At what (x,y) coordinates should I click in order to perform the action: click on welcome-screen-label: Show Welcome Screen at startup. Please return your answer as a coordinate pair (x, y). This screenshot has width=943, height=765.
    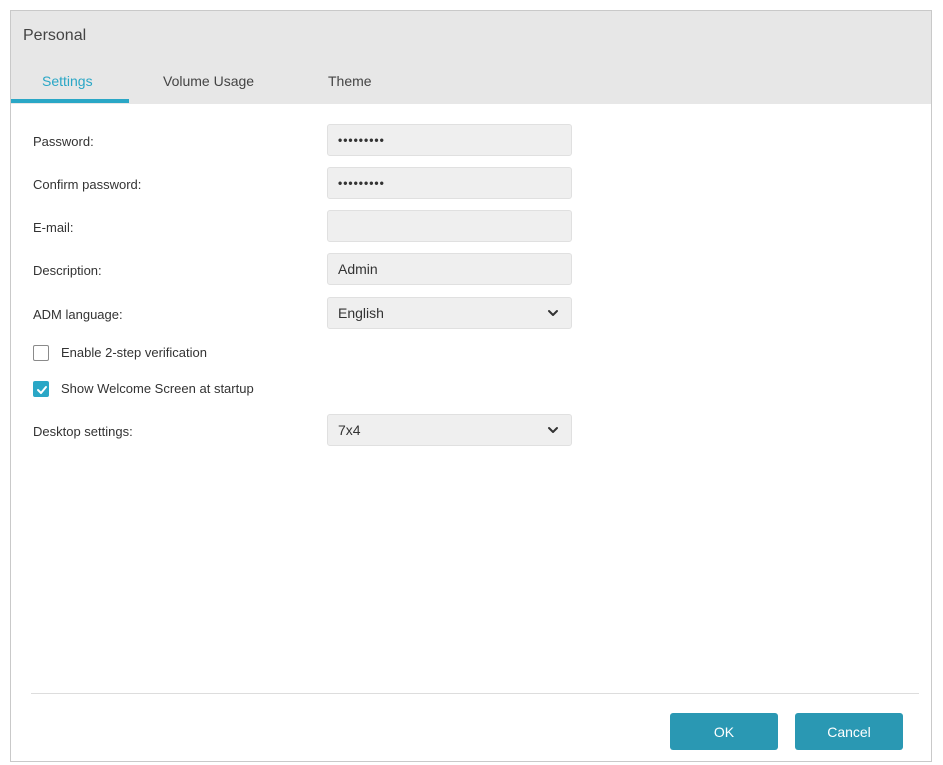
    Looking at the image, I should click on (157, 388).